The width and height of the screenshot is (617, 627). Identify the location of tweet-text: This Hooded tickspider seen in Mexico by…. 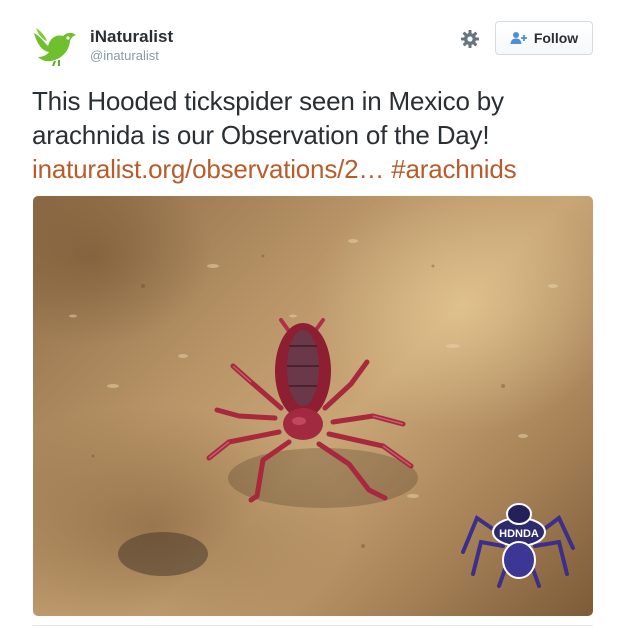
(314, 135).